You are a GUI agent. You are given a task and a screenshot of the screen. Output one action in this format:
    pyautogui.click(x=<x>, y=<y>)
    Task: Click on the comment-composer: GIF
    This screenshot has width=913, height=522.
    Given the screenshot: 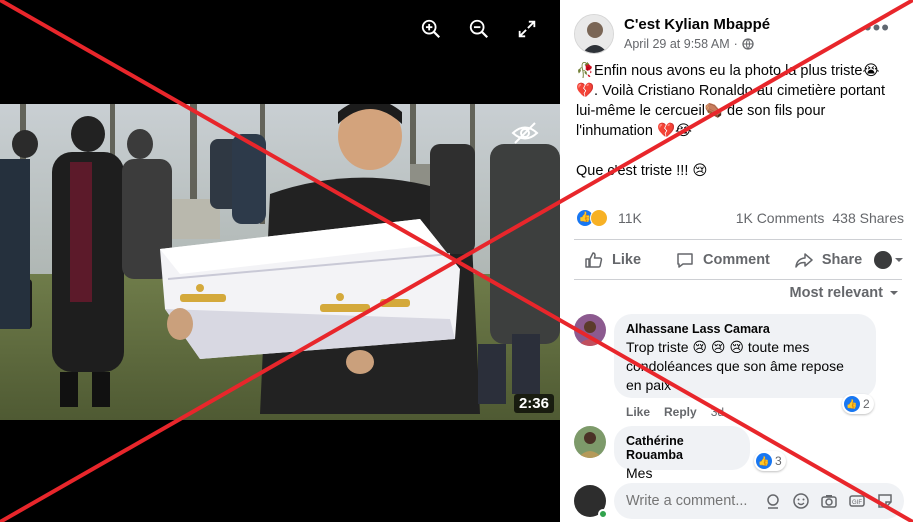 What is the action you would take?
    pyautogui.click(x=739, y=500)
    